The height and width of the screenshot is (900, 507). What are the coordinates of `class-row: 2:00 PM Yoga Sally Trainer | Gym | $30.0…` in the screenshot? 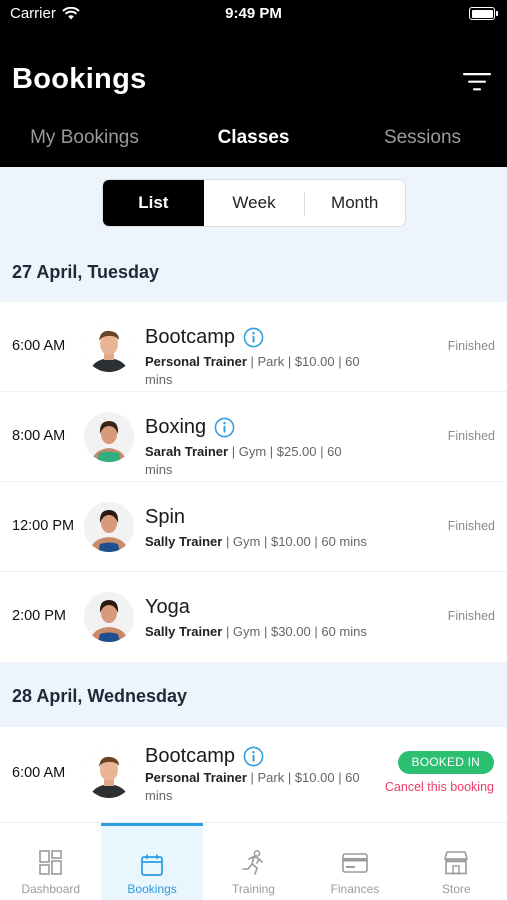 It's located at (253, 617).